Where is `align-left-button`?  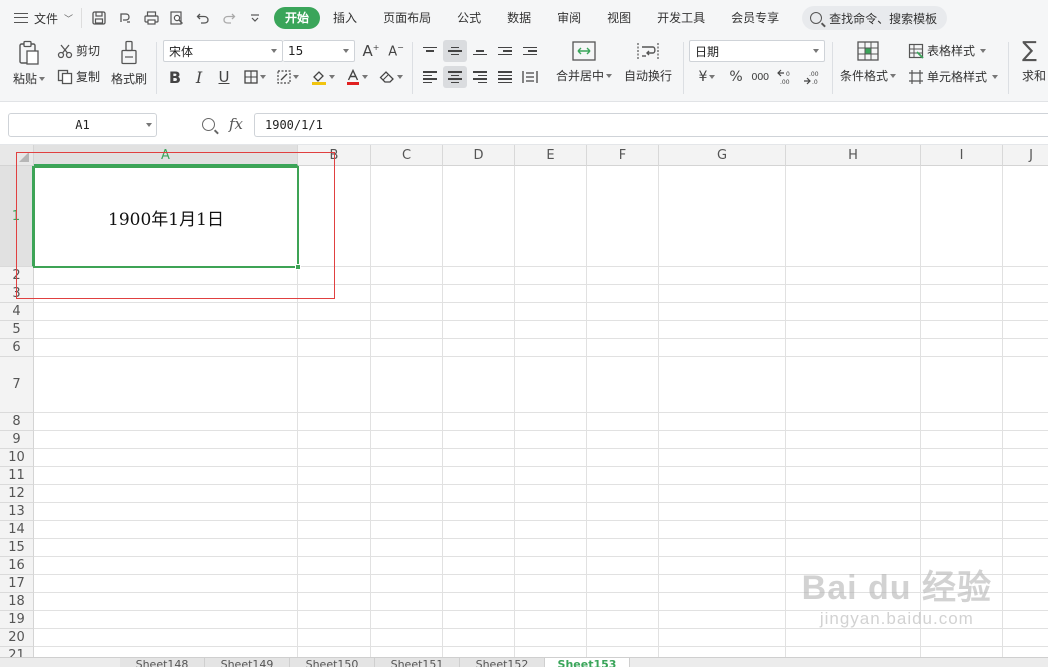
align-left-button is located at coordinates (430, 77).